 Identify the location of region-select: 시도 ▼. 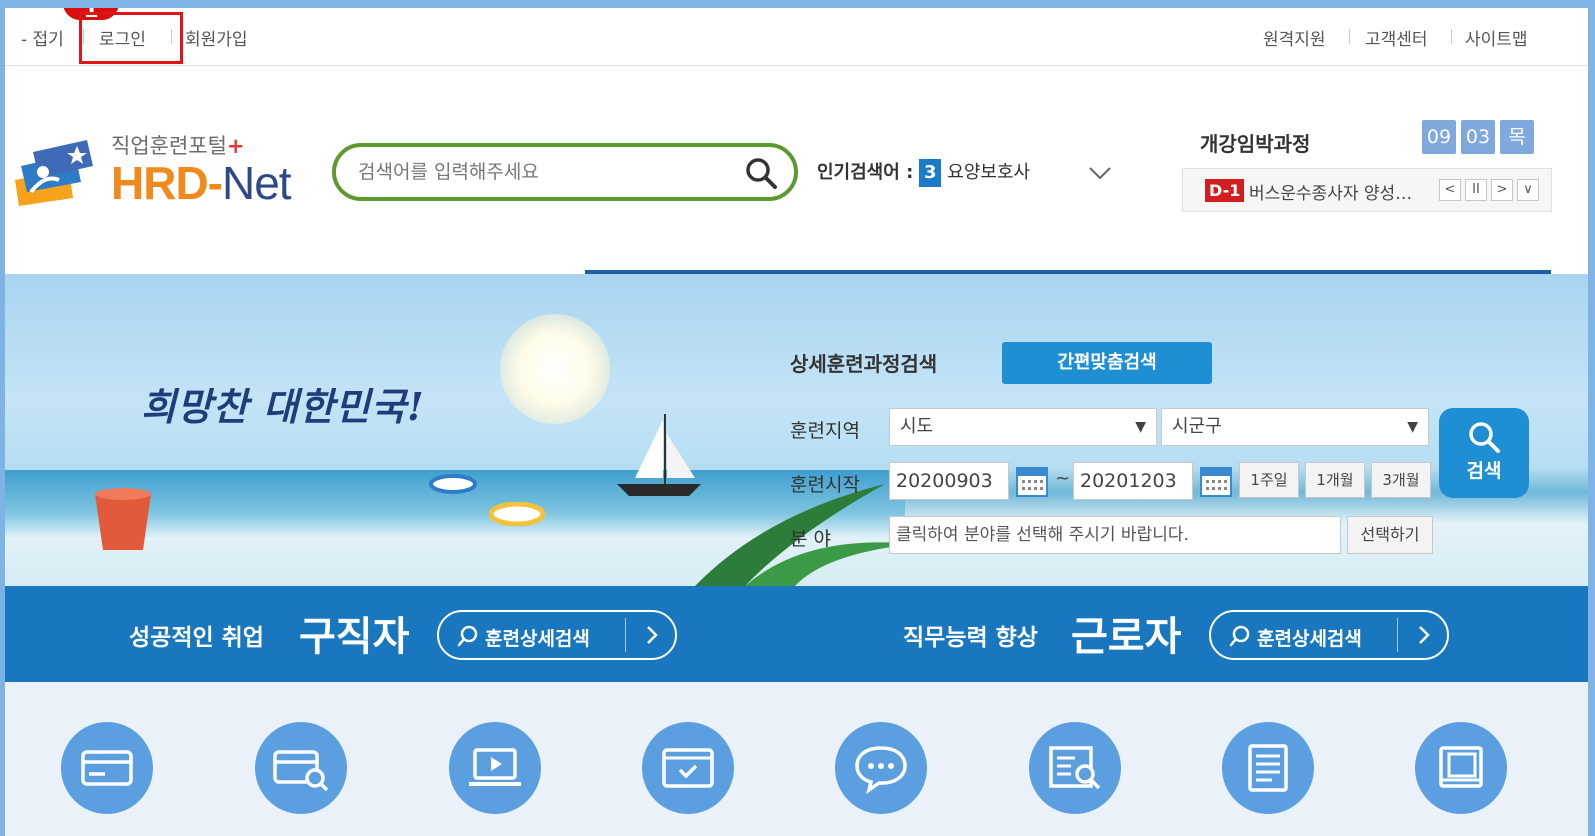
(1023, 427).